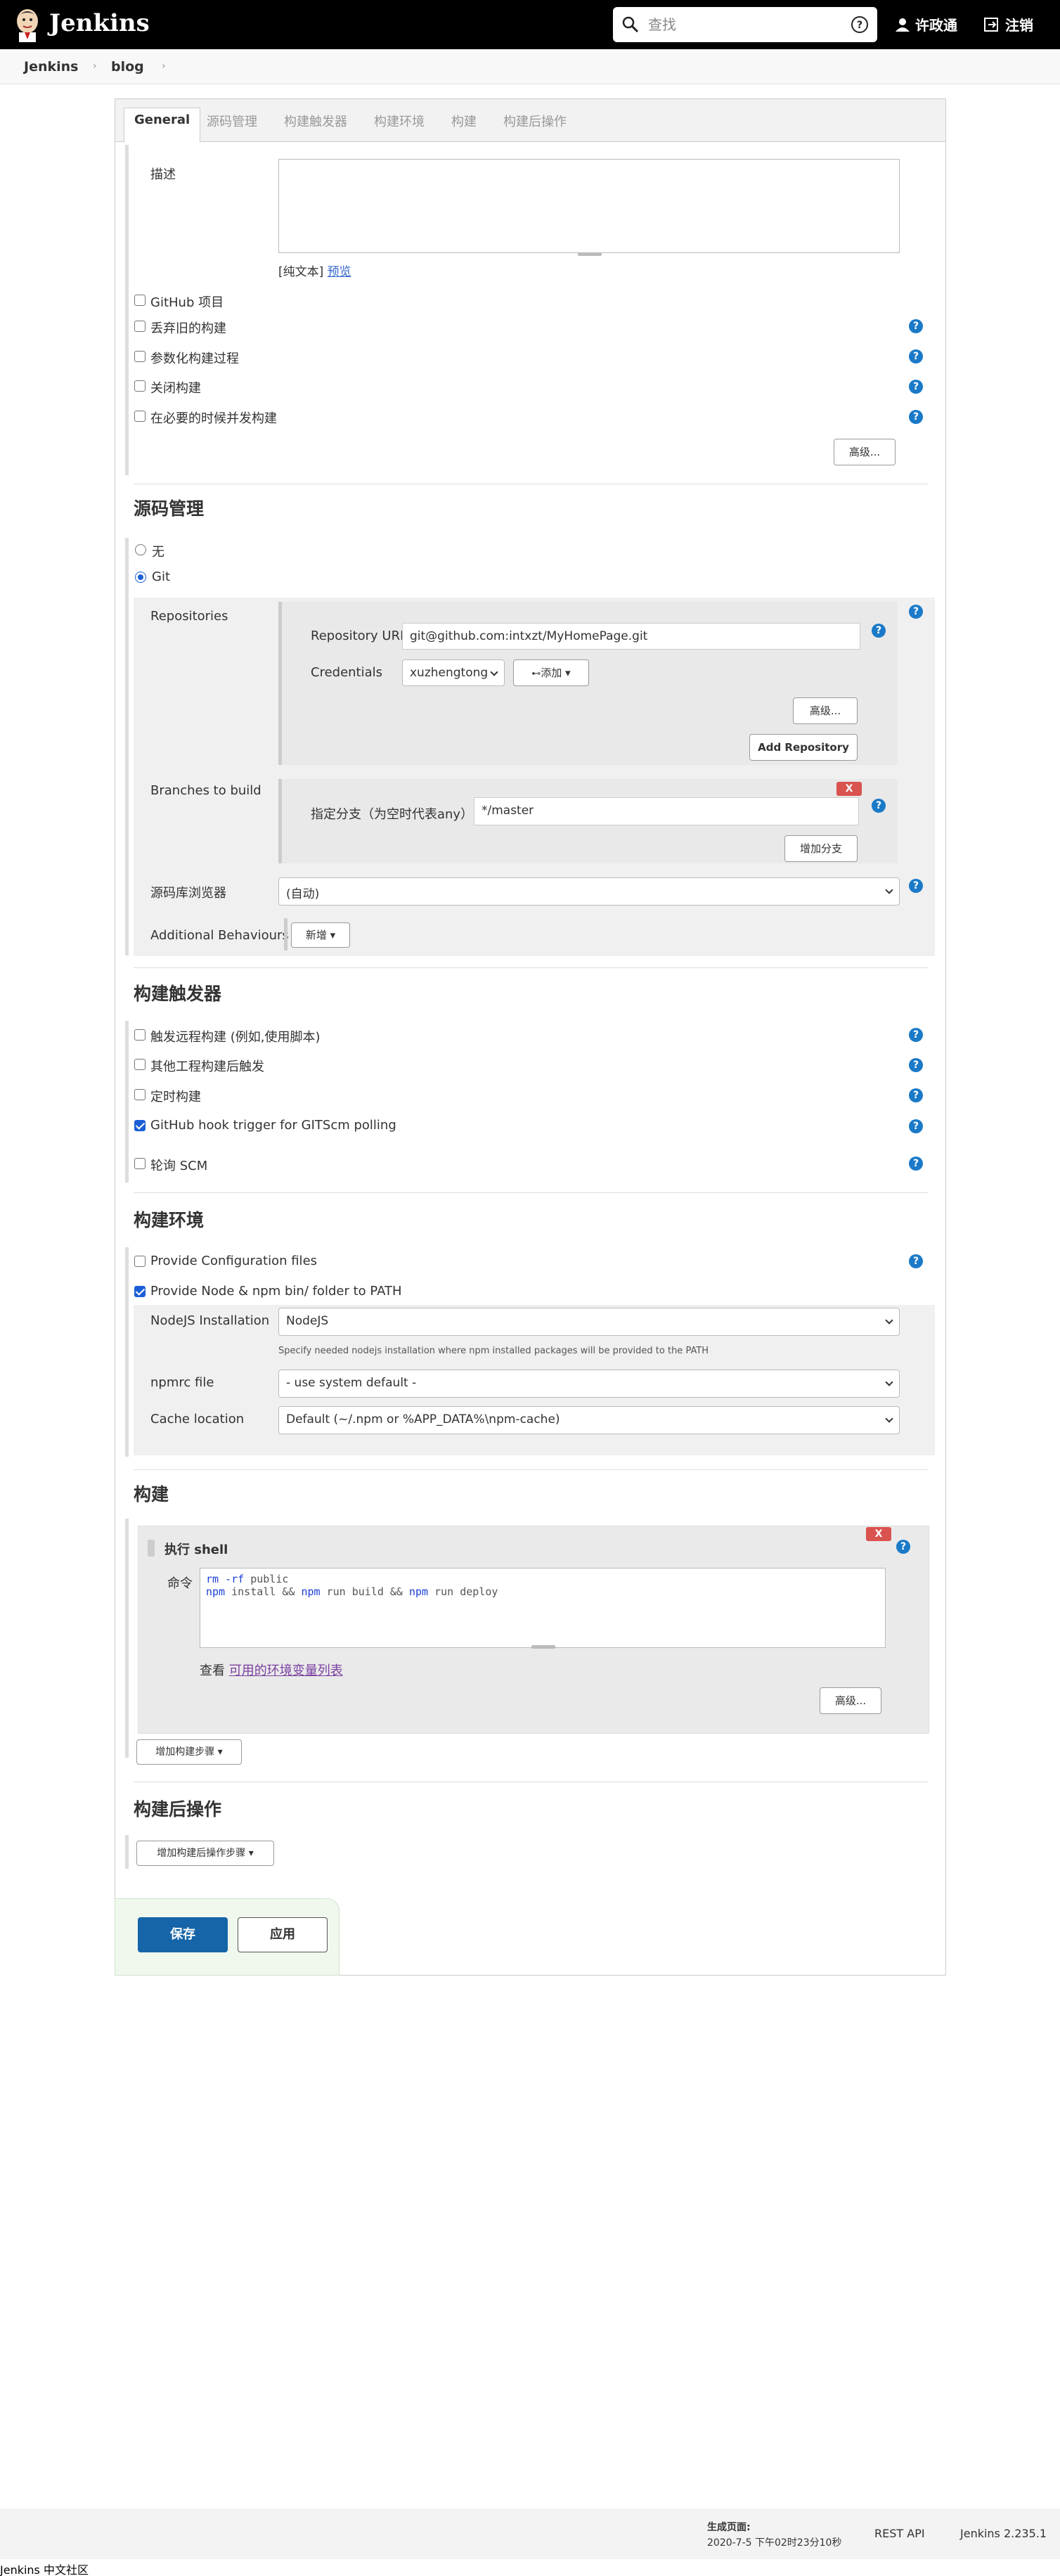 This screenshot has width=1060, height=2576. What do you see at coordinates (821, 848) in the screenshot?
I see `add-branch-button: 增加分支` at bounding box center [821, 848].